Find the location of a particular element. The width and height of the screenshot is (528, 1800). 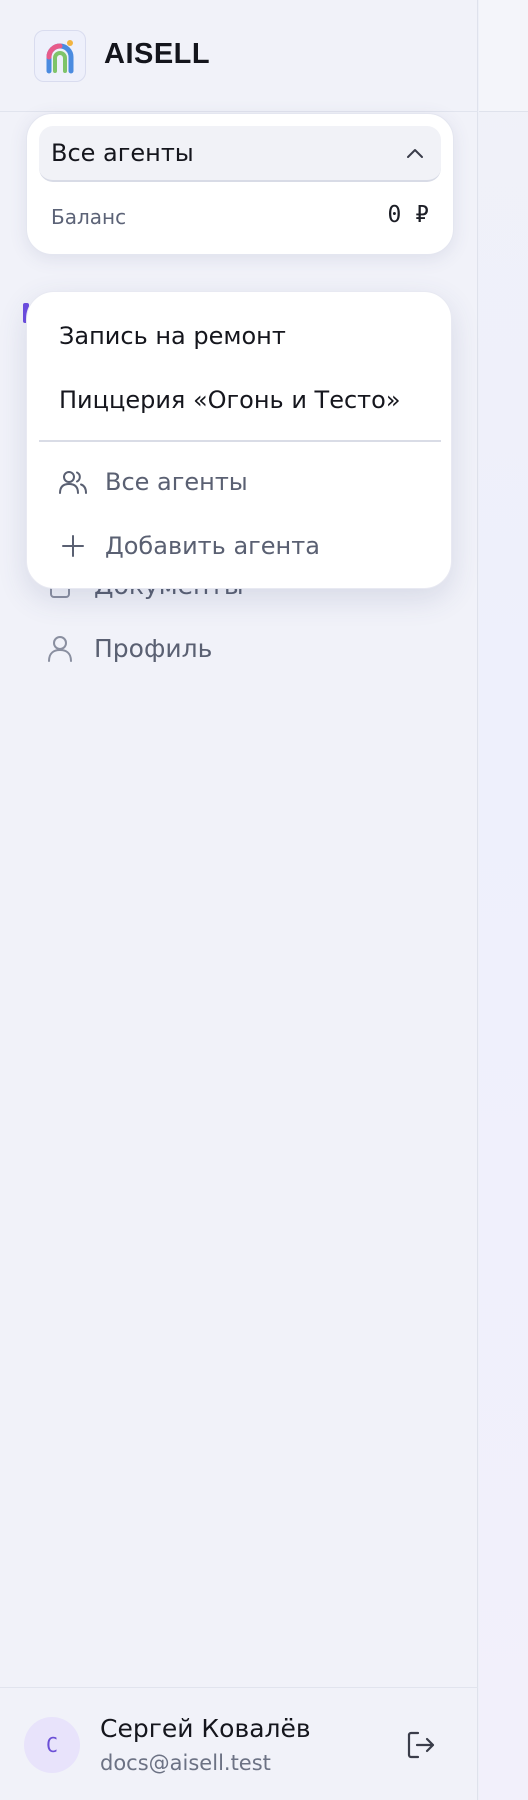

main-topbar is located at coordinates (503, 56).